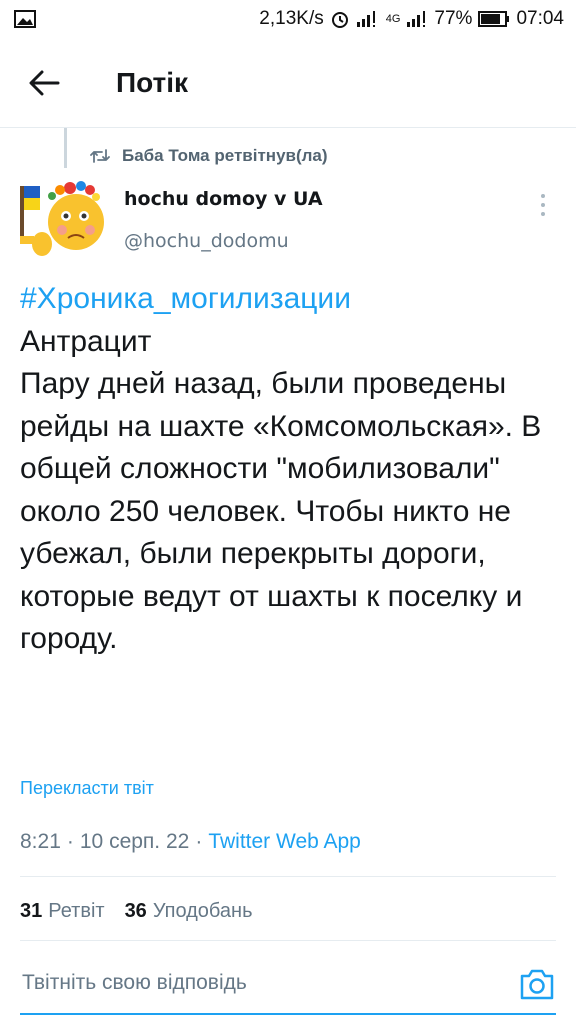 The image size is (576, 1024). I want to click on avatar, so click(63, 219).